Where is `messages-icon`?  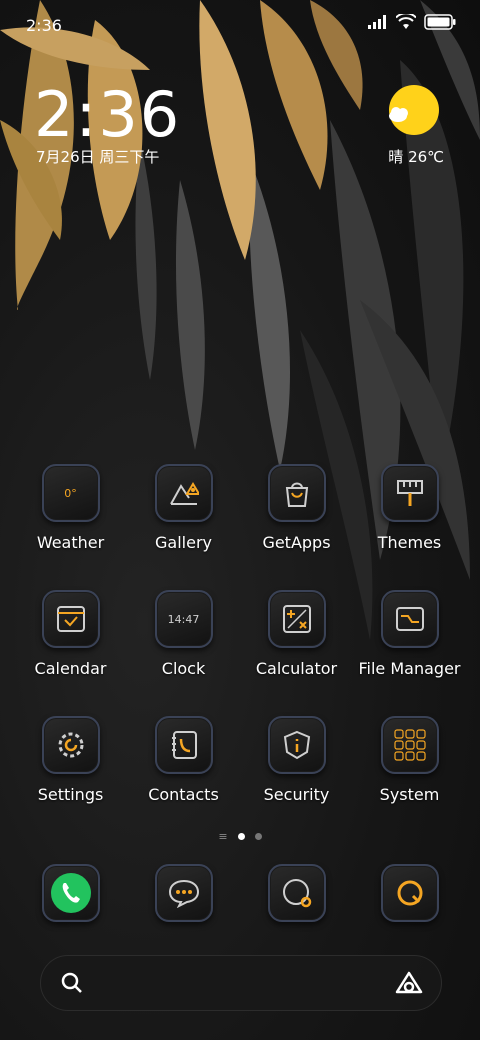
messages-icon is located at coordinates (183, 893).